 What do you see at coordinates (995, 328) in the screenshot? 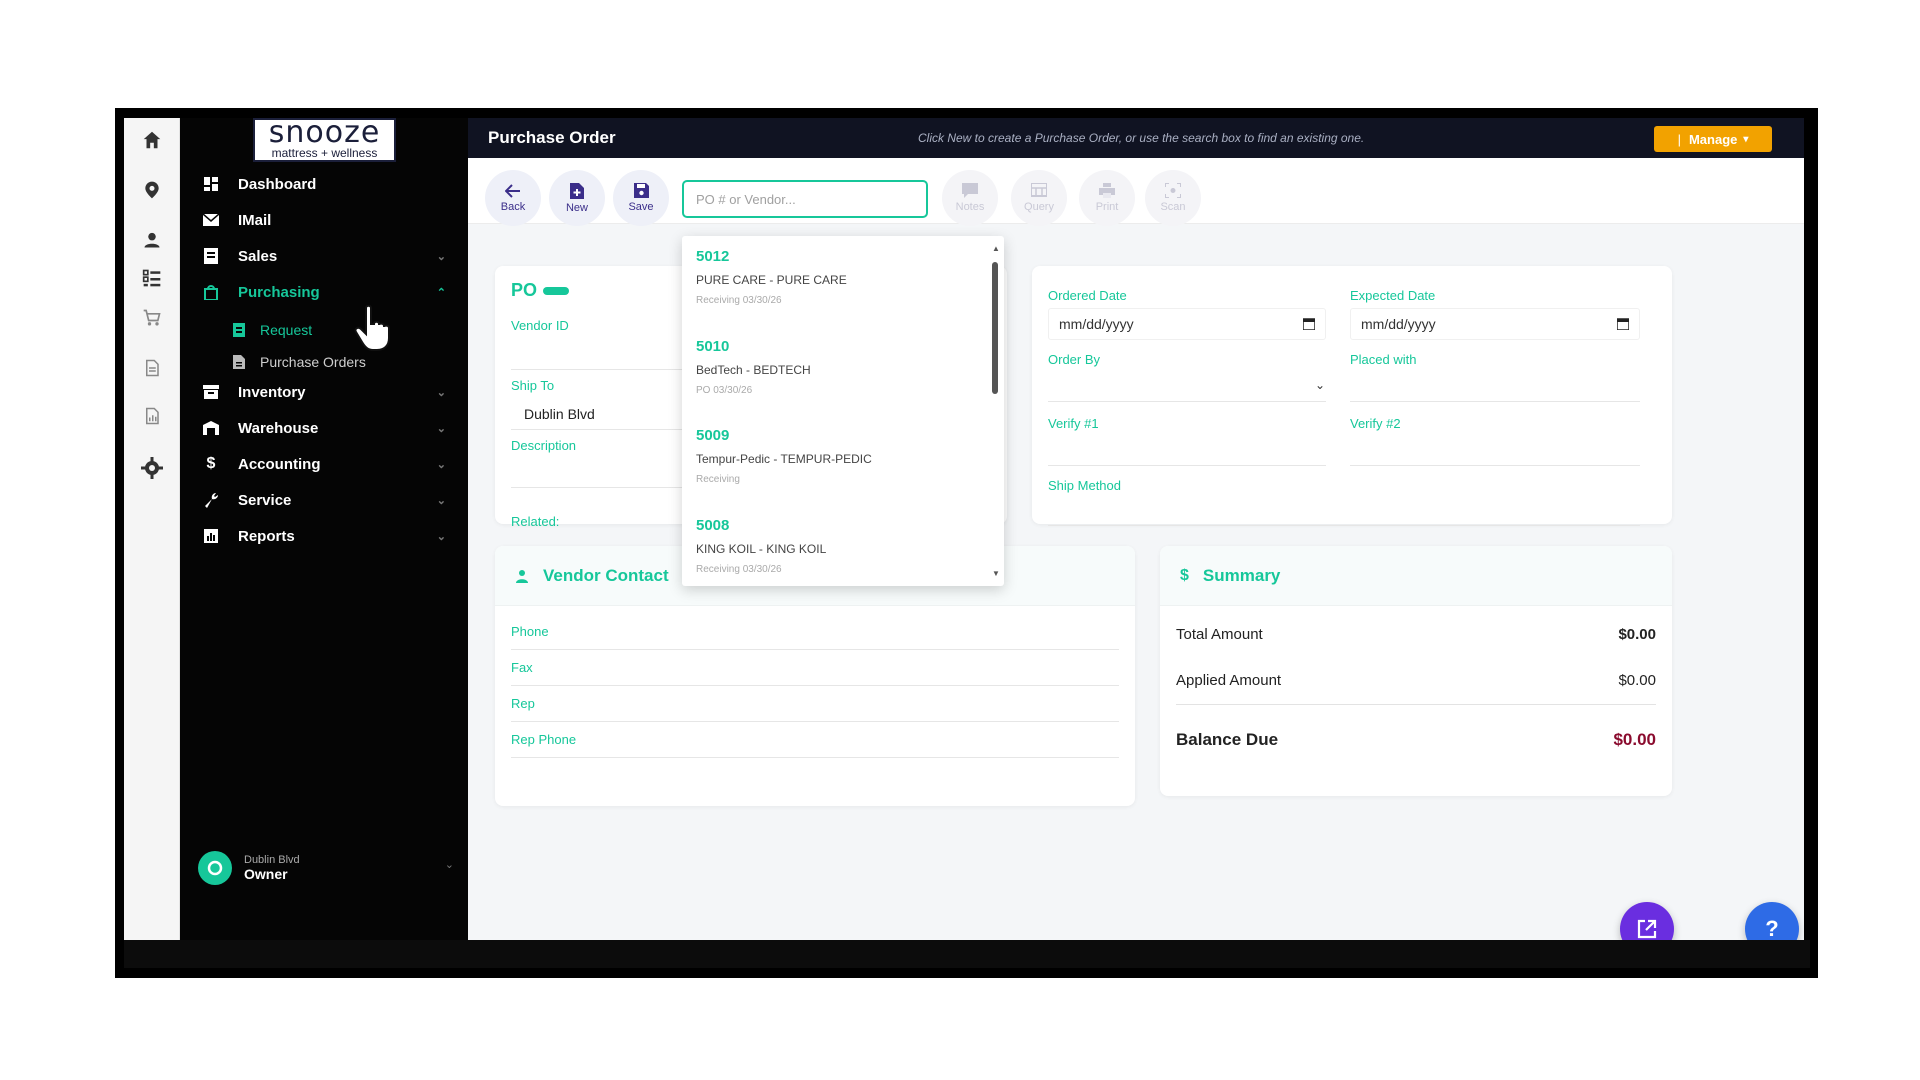
I see `scrollbar-thumb` at bounding box center [995, 328].